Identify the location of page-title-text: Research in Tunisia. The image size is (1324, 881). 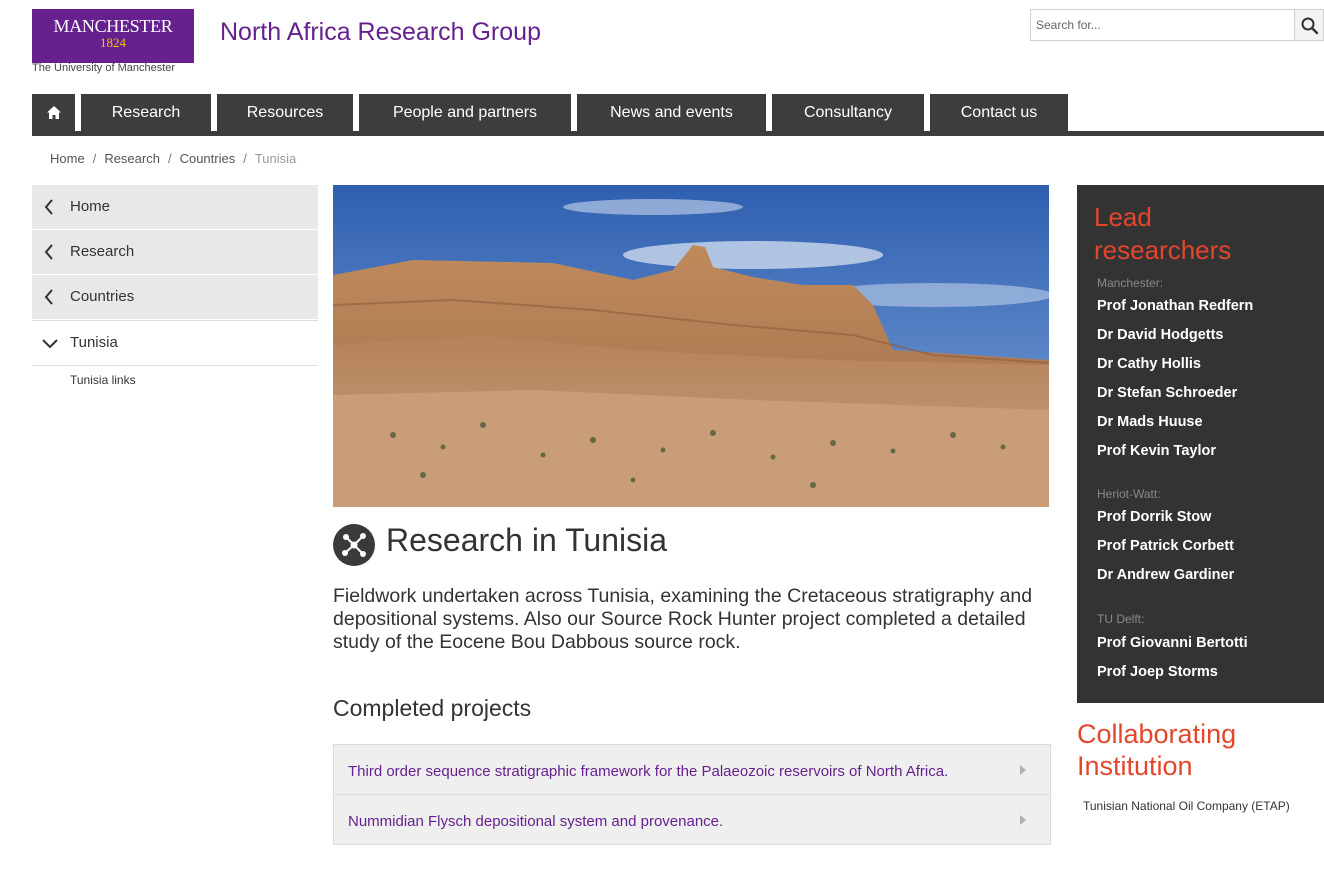
(527, 540).